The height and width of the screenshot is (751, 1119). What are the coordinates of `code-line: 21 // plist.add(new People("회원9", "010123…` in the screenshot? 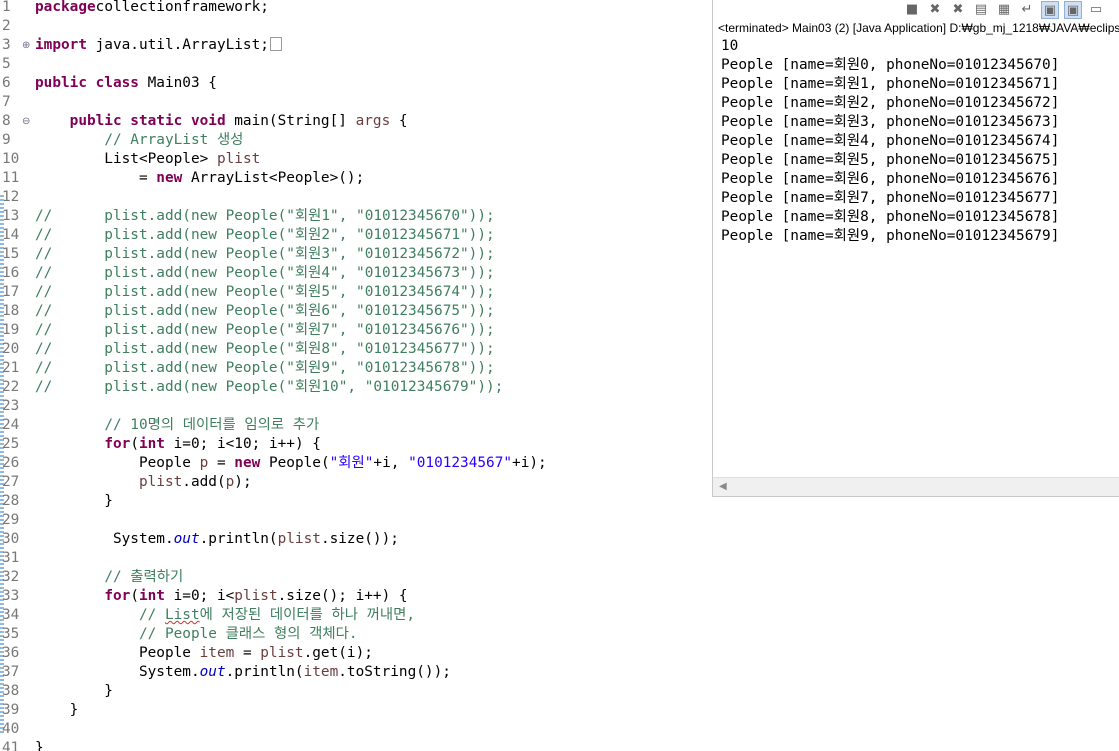 It's located at (356, 368).